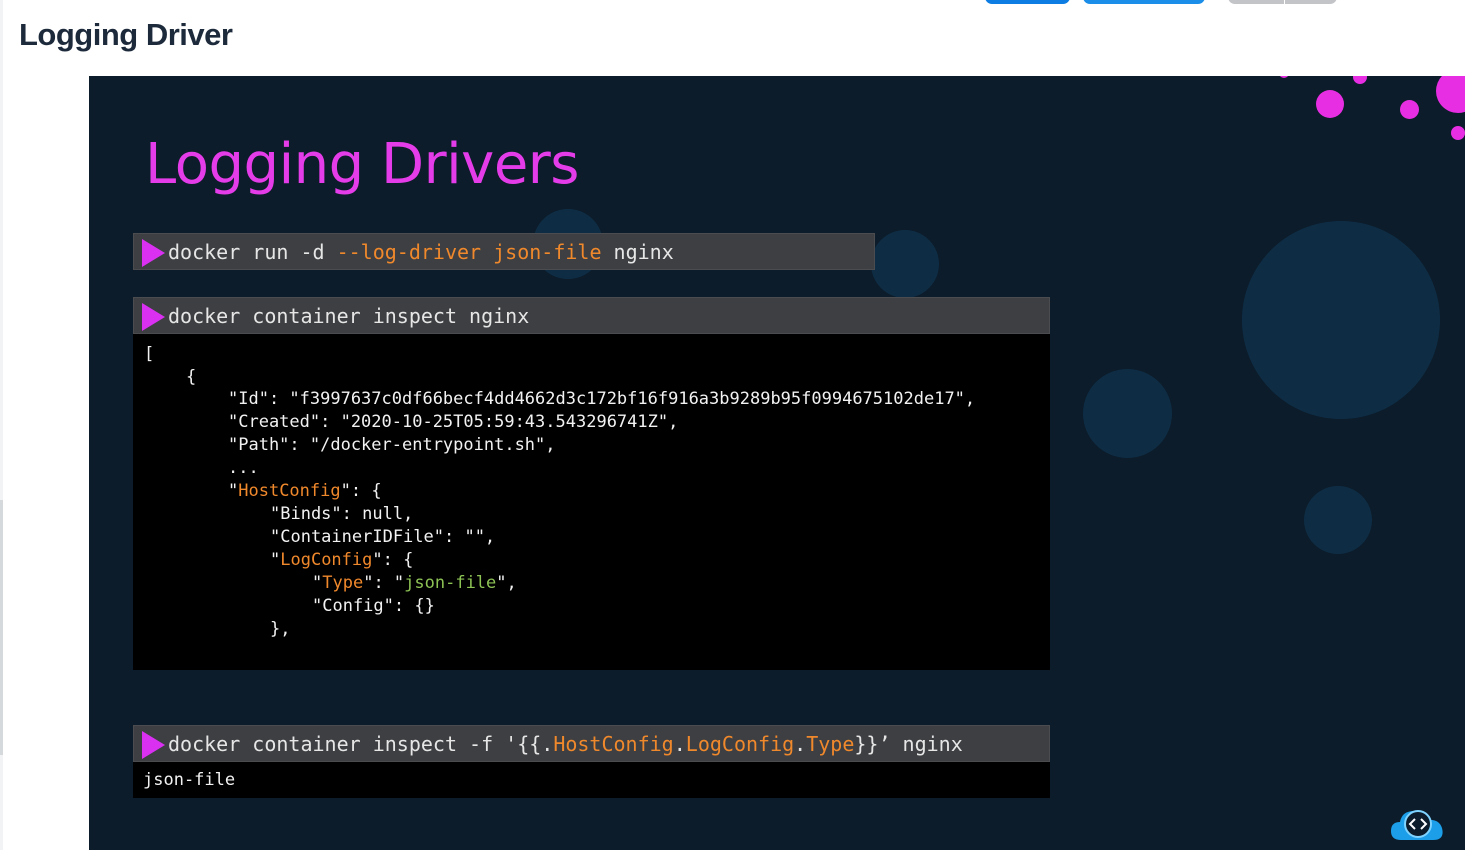 The width and height of the screenshot is (1476, 850). What do you see at coordinates (613, 744) in the screenshot?
I see `cmd-key: HostConfig` at bounding box center [613, 744].